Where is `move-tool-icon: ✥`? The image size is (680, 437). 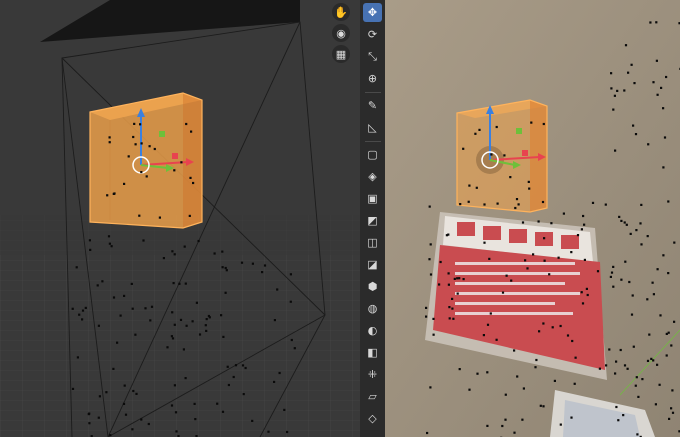
move-tool-icon: ✥ is located at coordinates (372, 12).